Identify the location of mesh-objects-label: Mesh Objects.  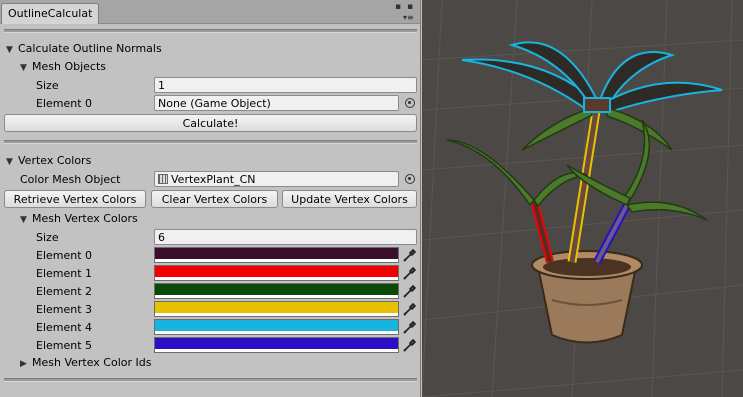
(69, 66).